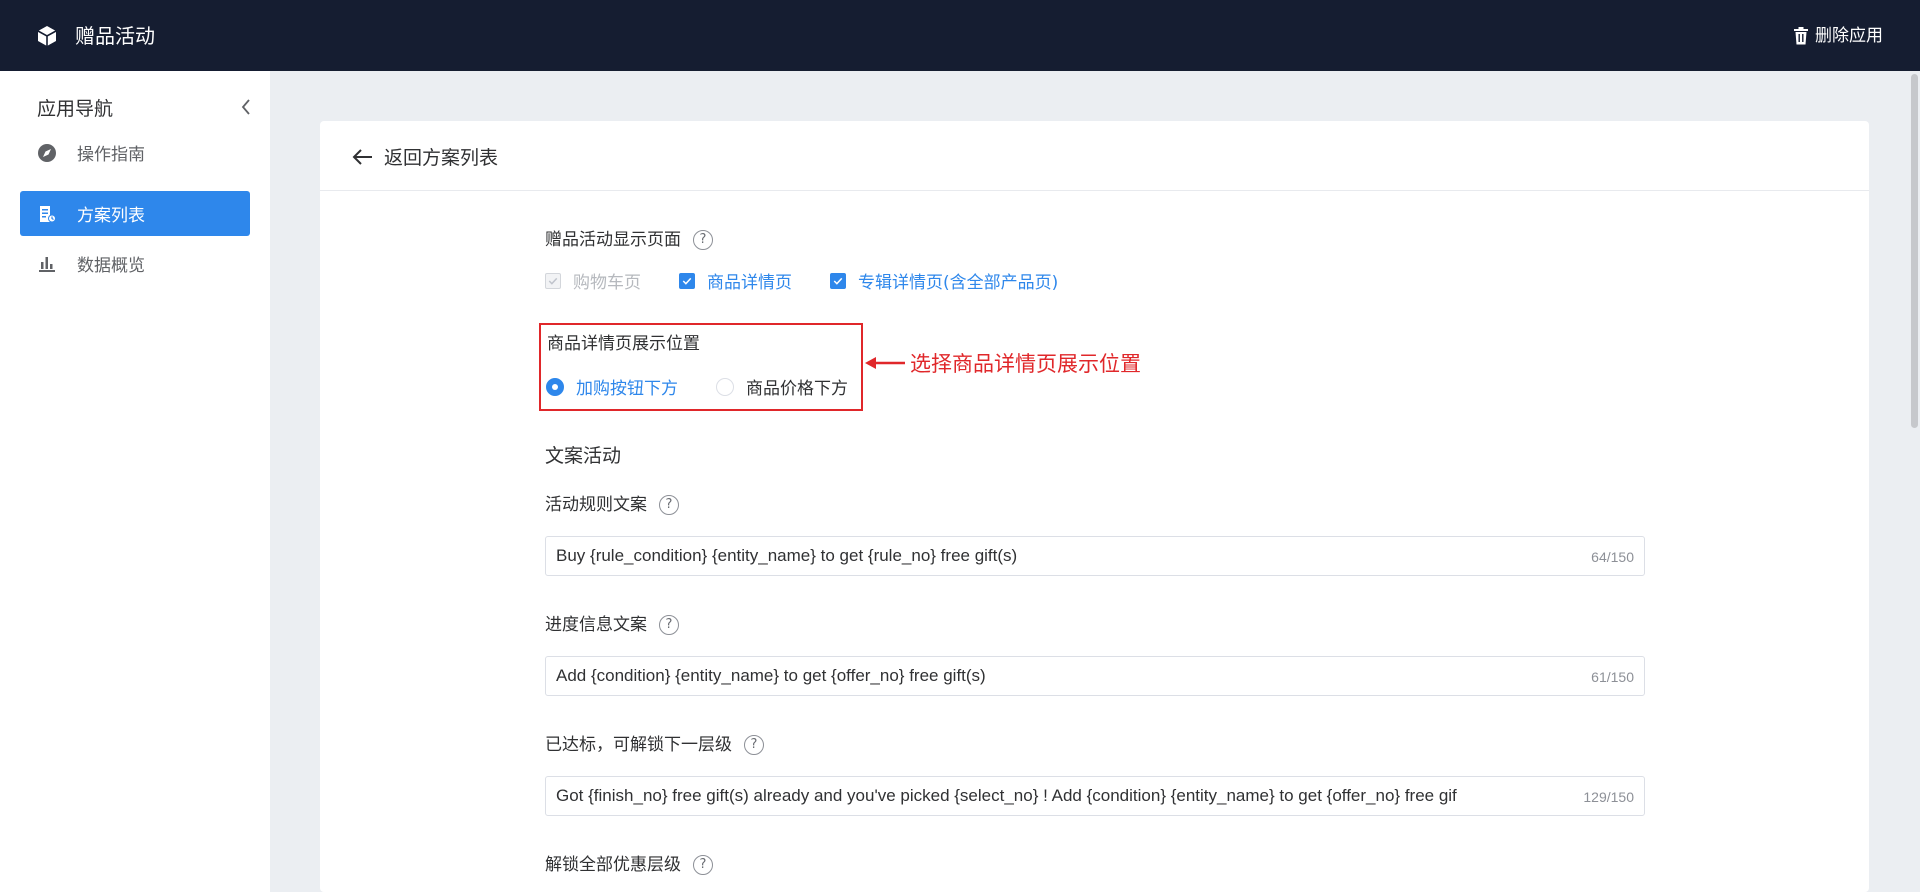 The width and height of the screenshot is (1920, 892). What do you see at coordinates (960, 35) in the screenshot?
I see `top-bar: 赠品活动 删除应用` at bounding box center [960, 35].